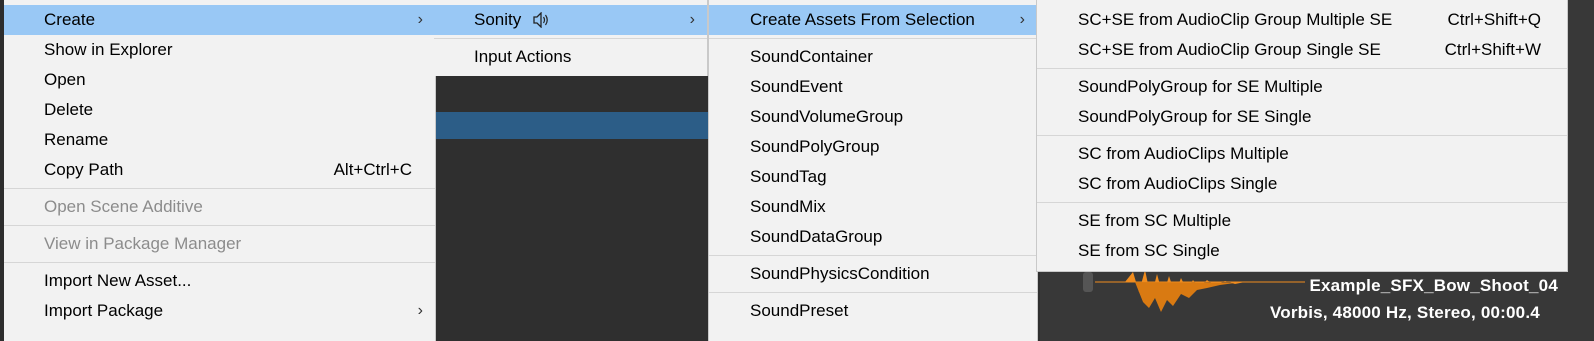  Describe the element at coordinates (873, 207) in the screenshot. I see `menu-item-soundmix: SoundMix` at that location.